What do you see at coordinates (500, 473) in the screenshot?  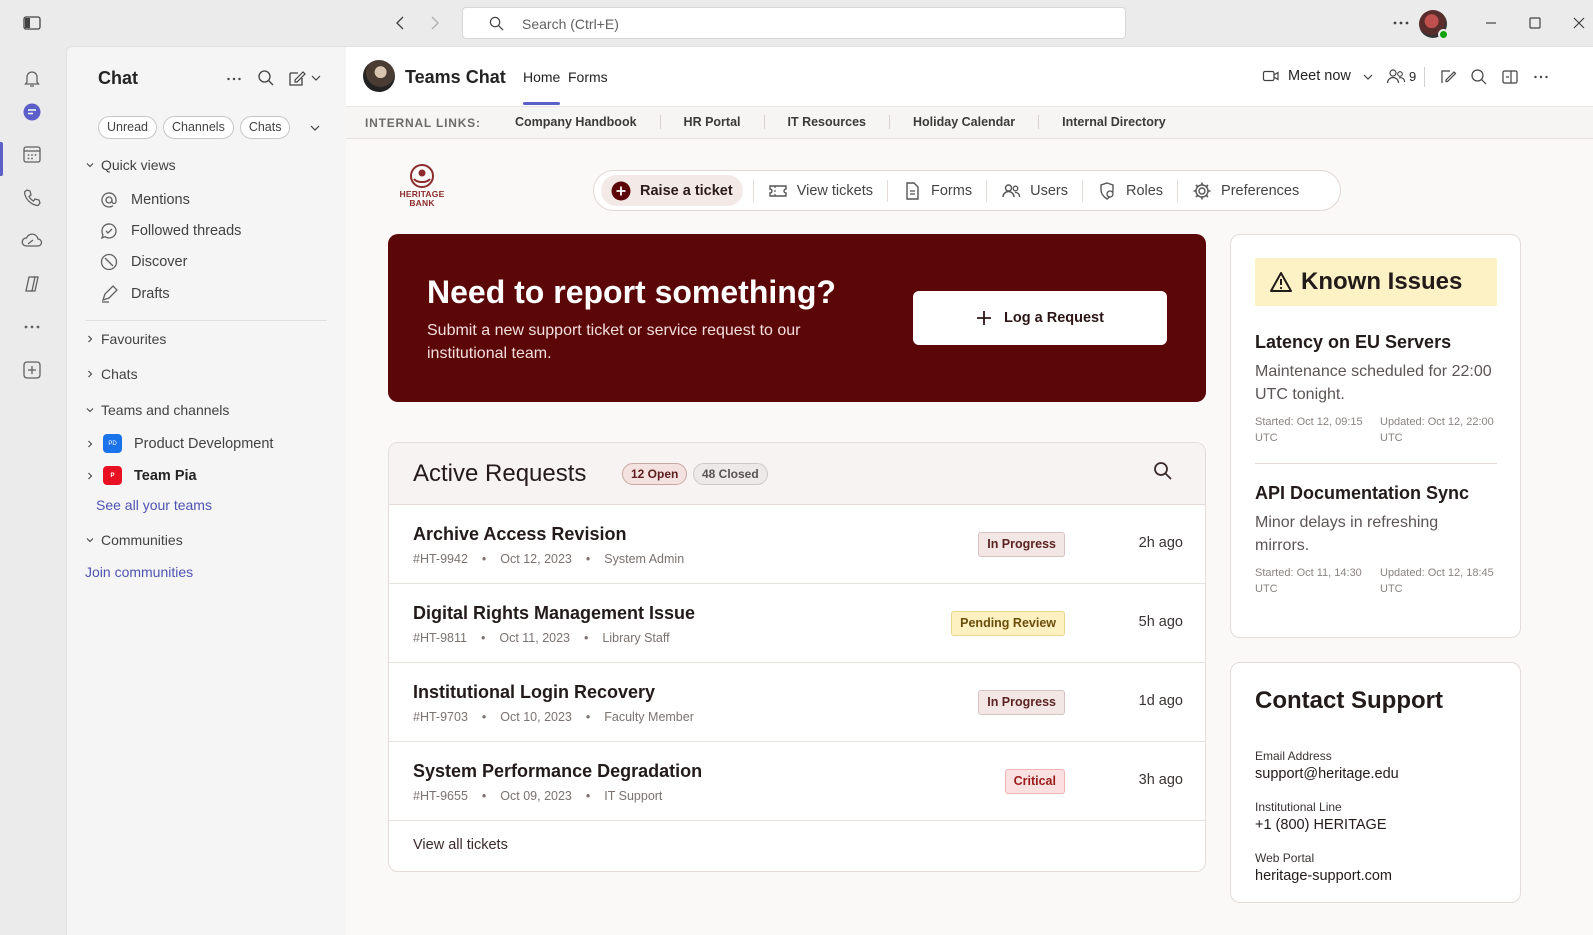 I see `active-requests-title: Active Requests` at bounding box center [500, 473].